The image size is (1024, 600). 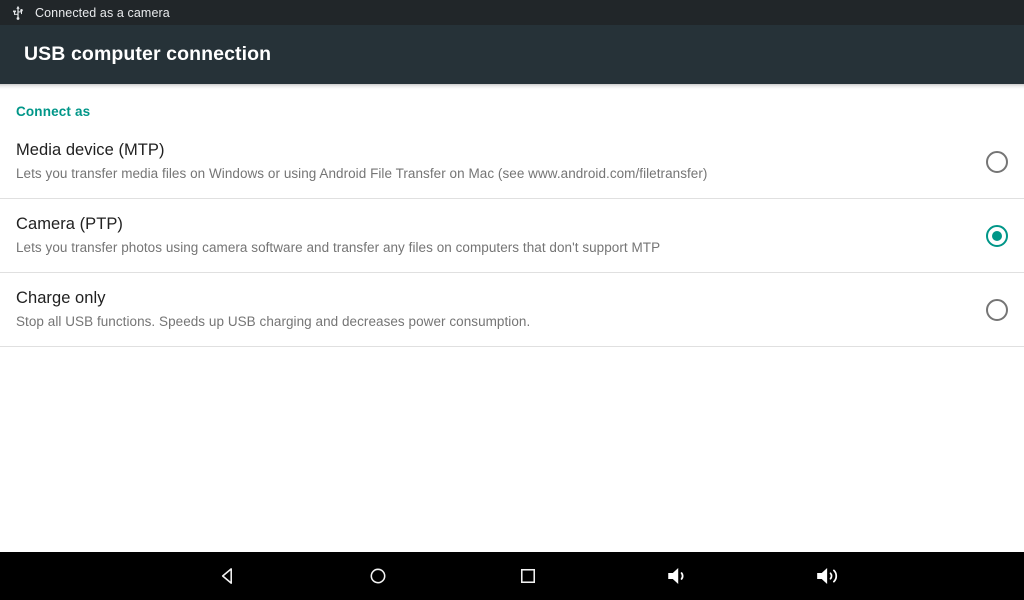 I want to click on status-bar: Connected as a camera, so click(x=512, y=12).